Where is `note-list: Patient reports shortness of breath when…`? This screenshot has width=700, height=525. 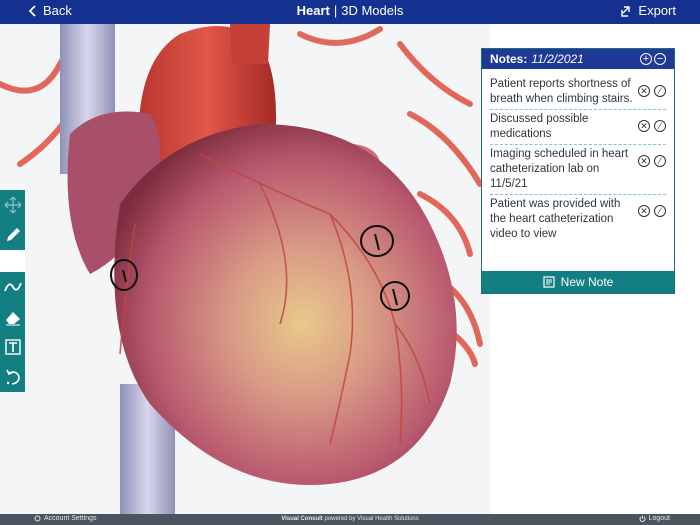 note-list: Patient reports shortness of breath when… is located at coordinates (578, 156).